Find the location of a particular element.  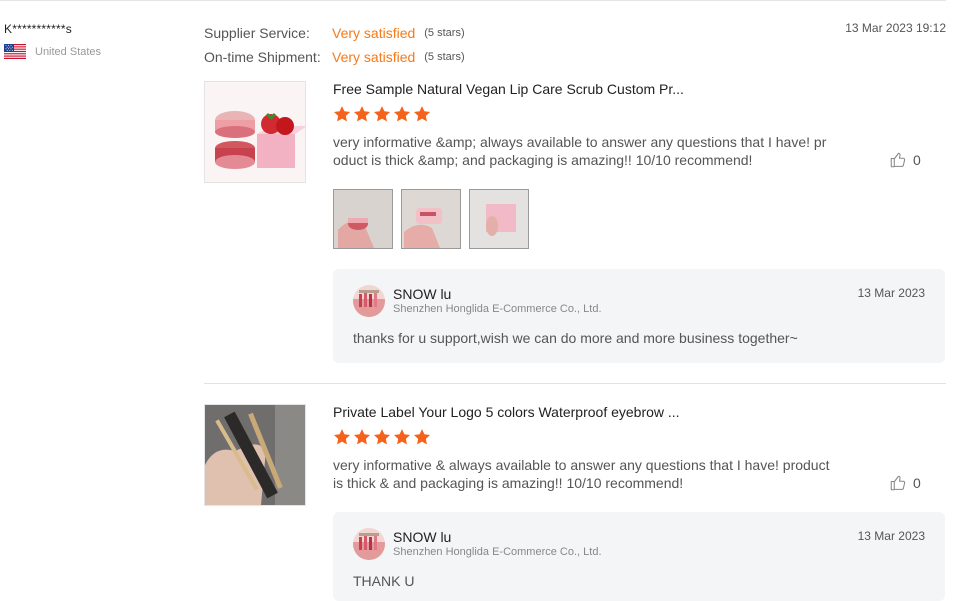

top-divider is located at coordinates (473, 0).